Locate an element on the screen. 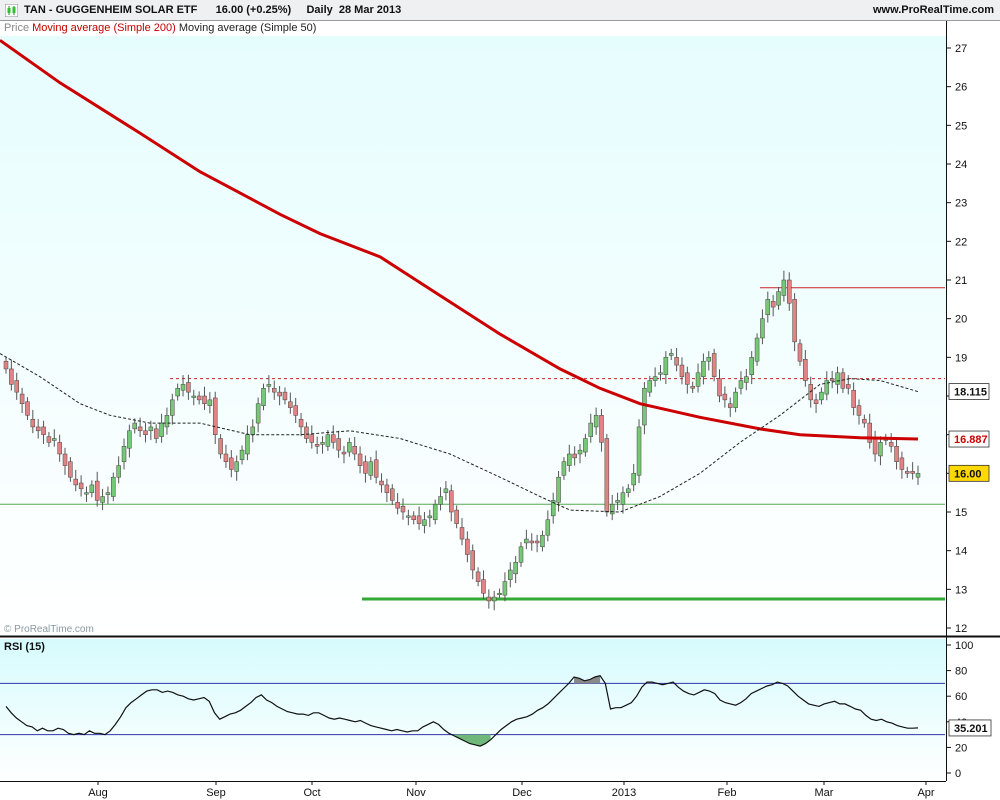  time-axis-tick-label: Mar is located at coordinates (824, 793).